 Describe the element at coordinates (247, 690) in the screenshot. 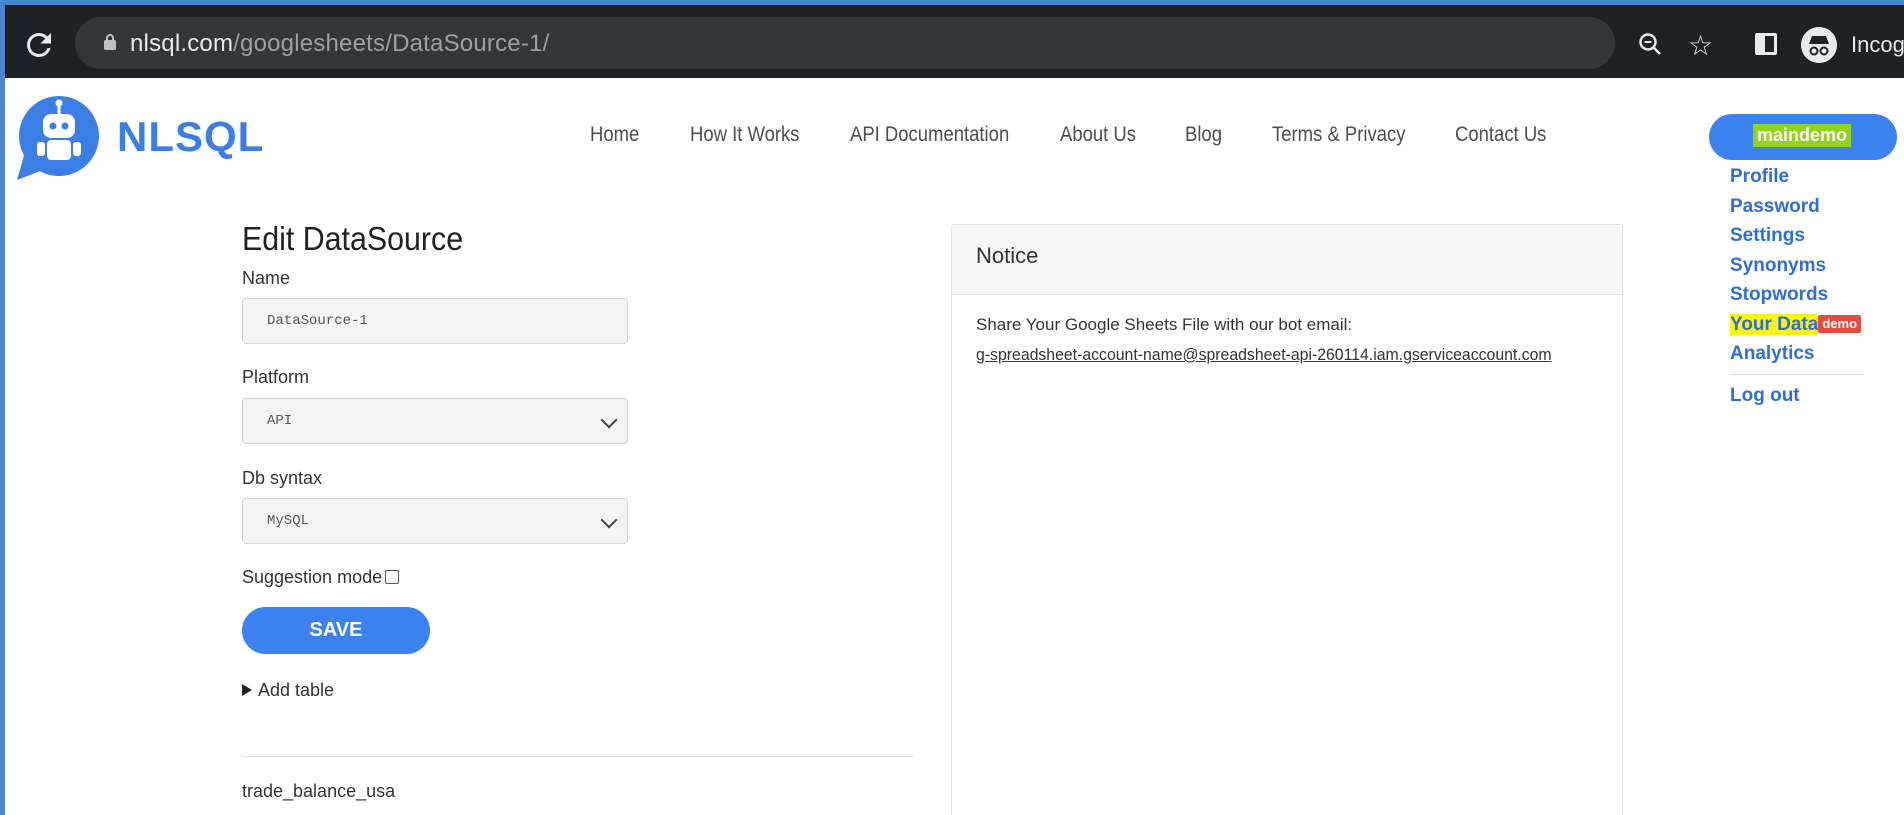

I see `expand-triangle-icon` at that location.